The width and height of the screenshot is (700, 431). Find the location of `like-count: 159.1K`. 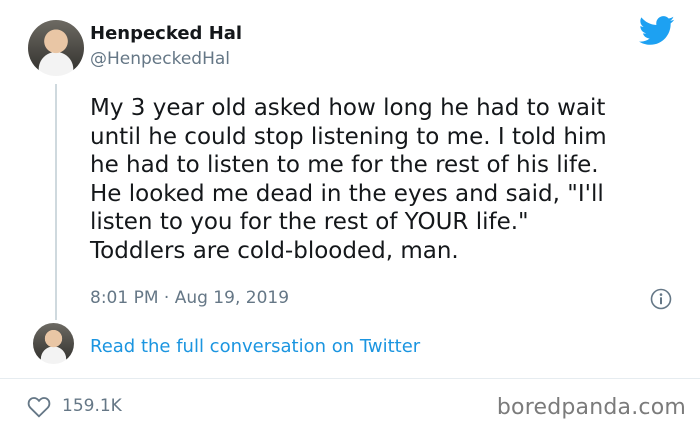

like-count: 159.1K is located at coordinates (92, 406).